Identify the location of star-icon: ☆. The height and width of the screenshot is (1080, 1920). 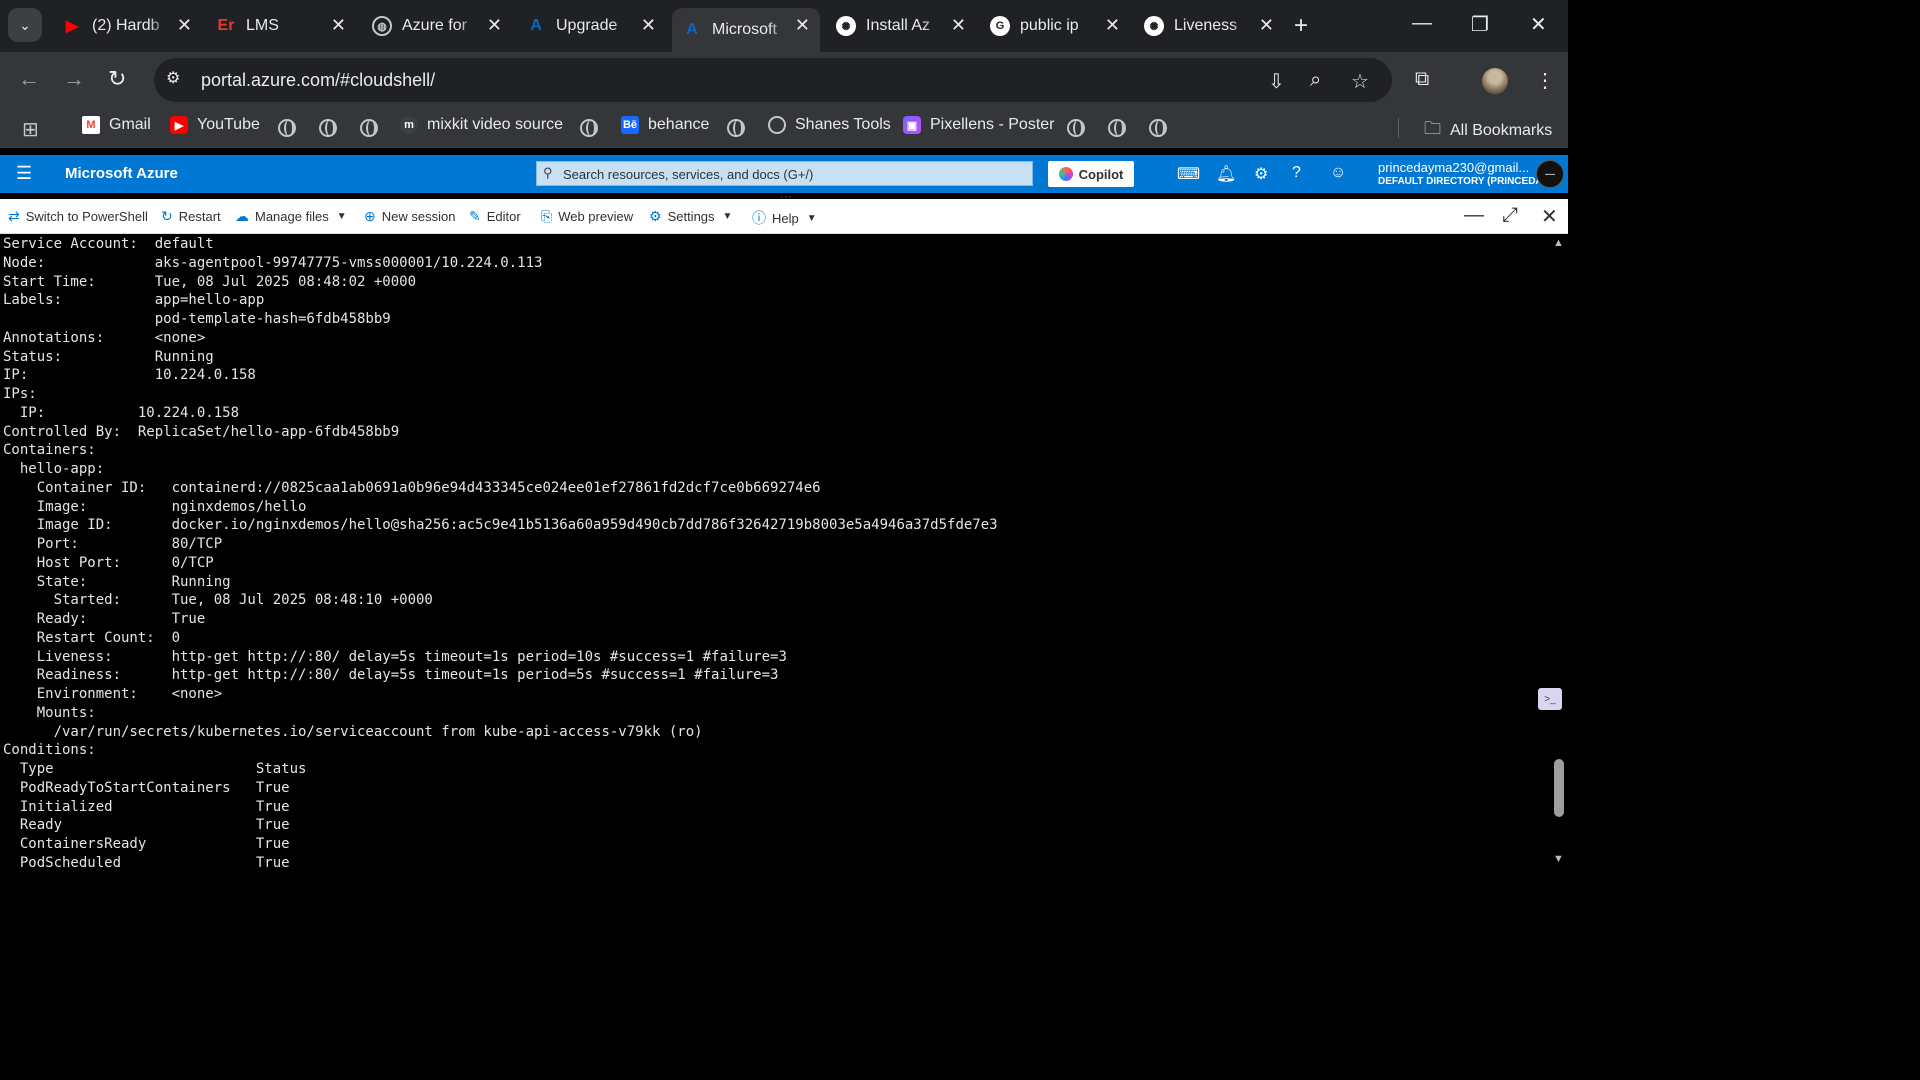
(1360, 81).